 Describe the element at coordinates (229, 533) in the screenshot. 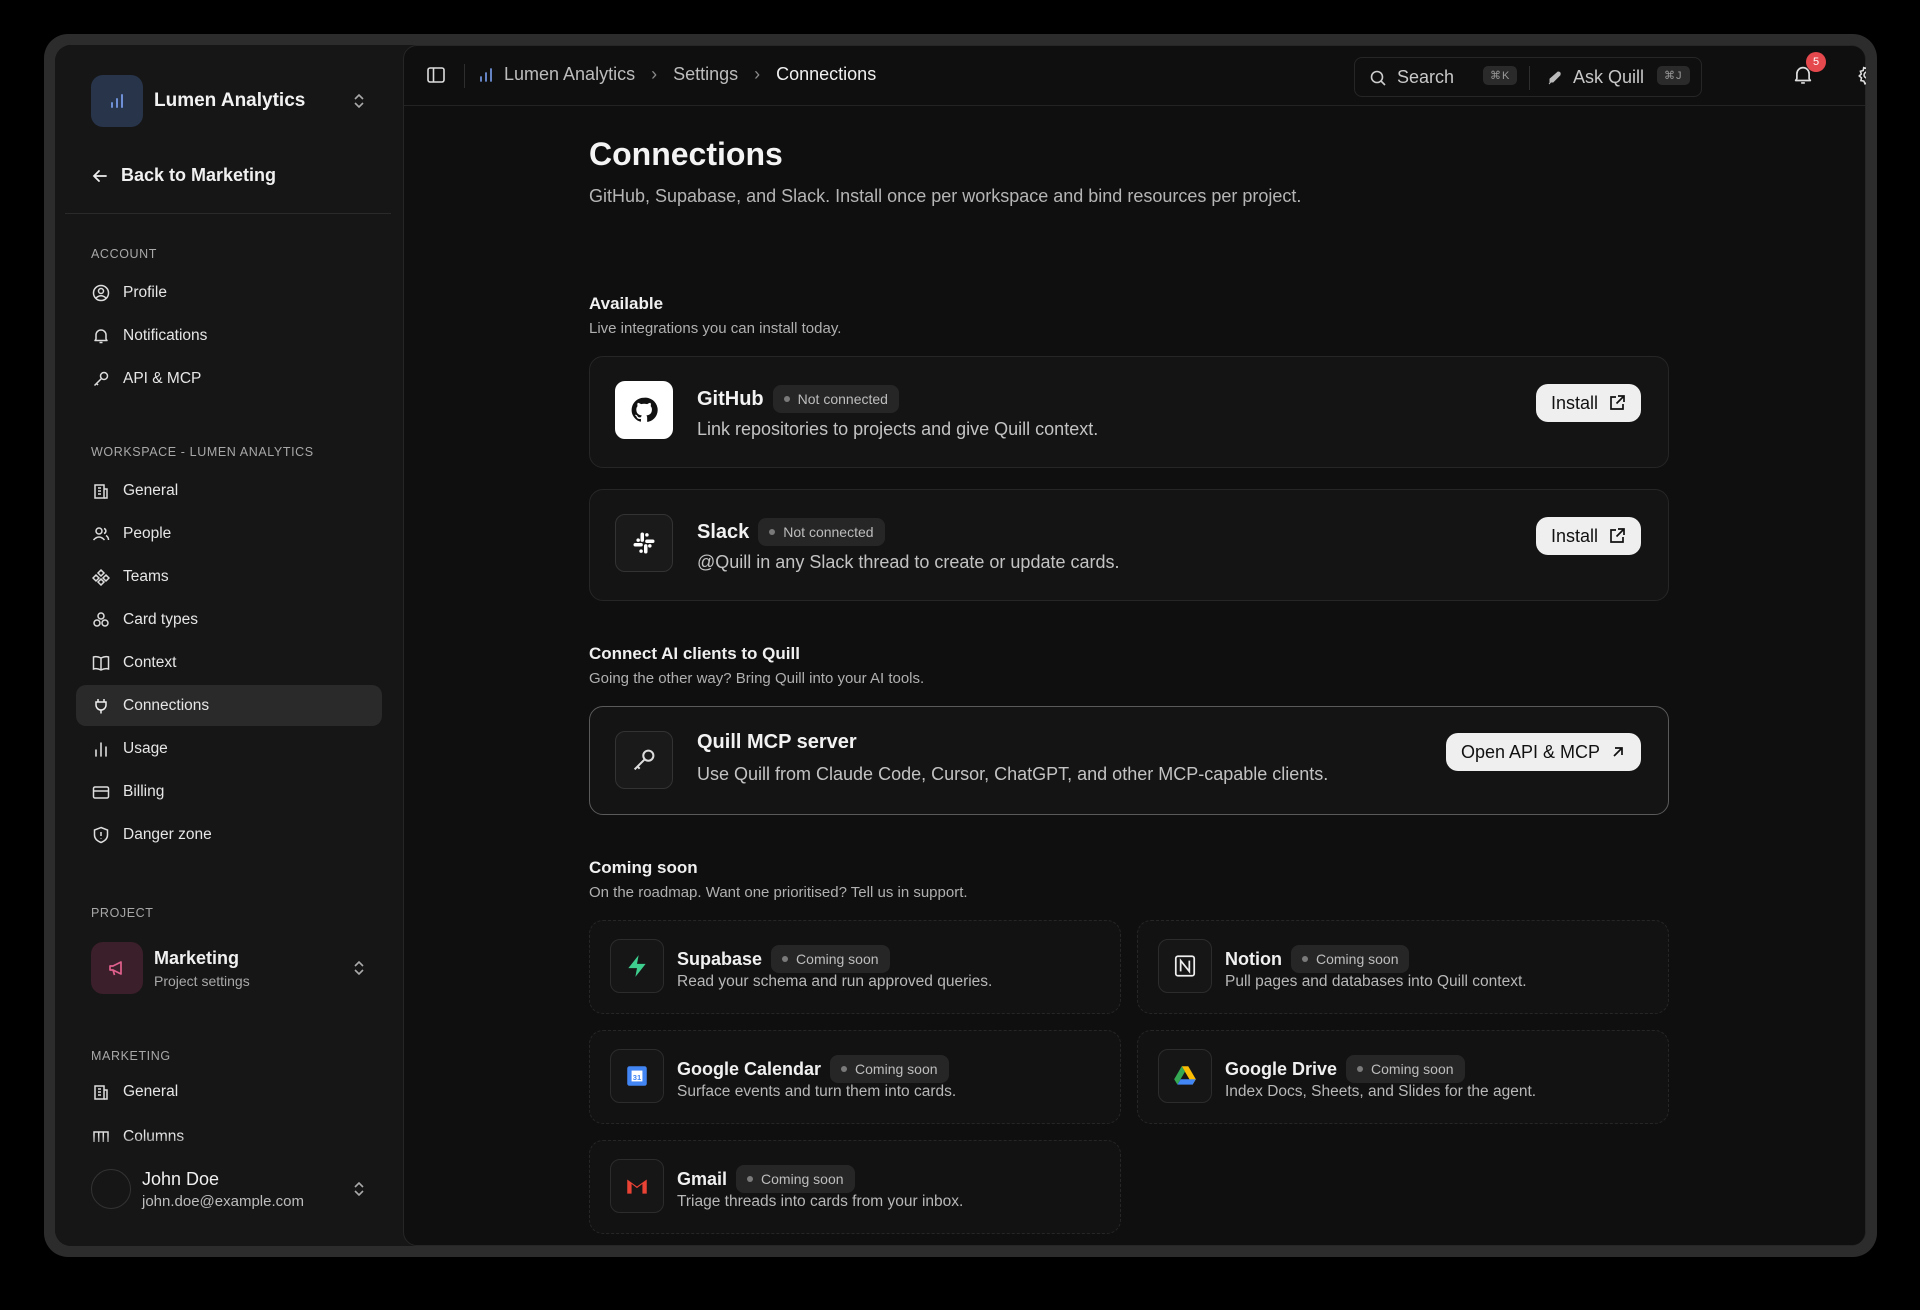

I see `sidebar-item-people: People` at that location.